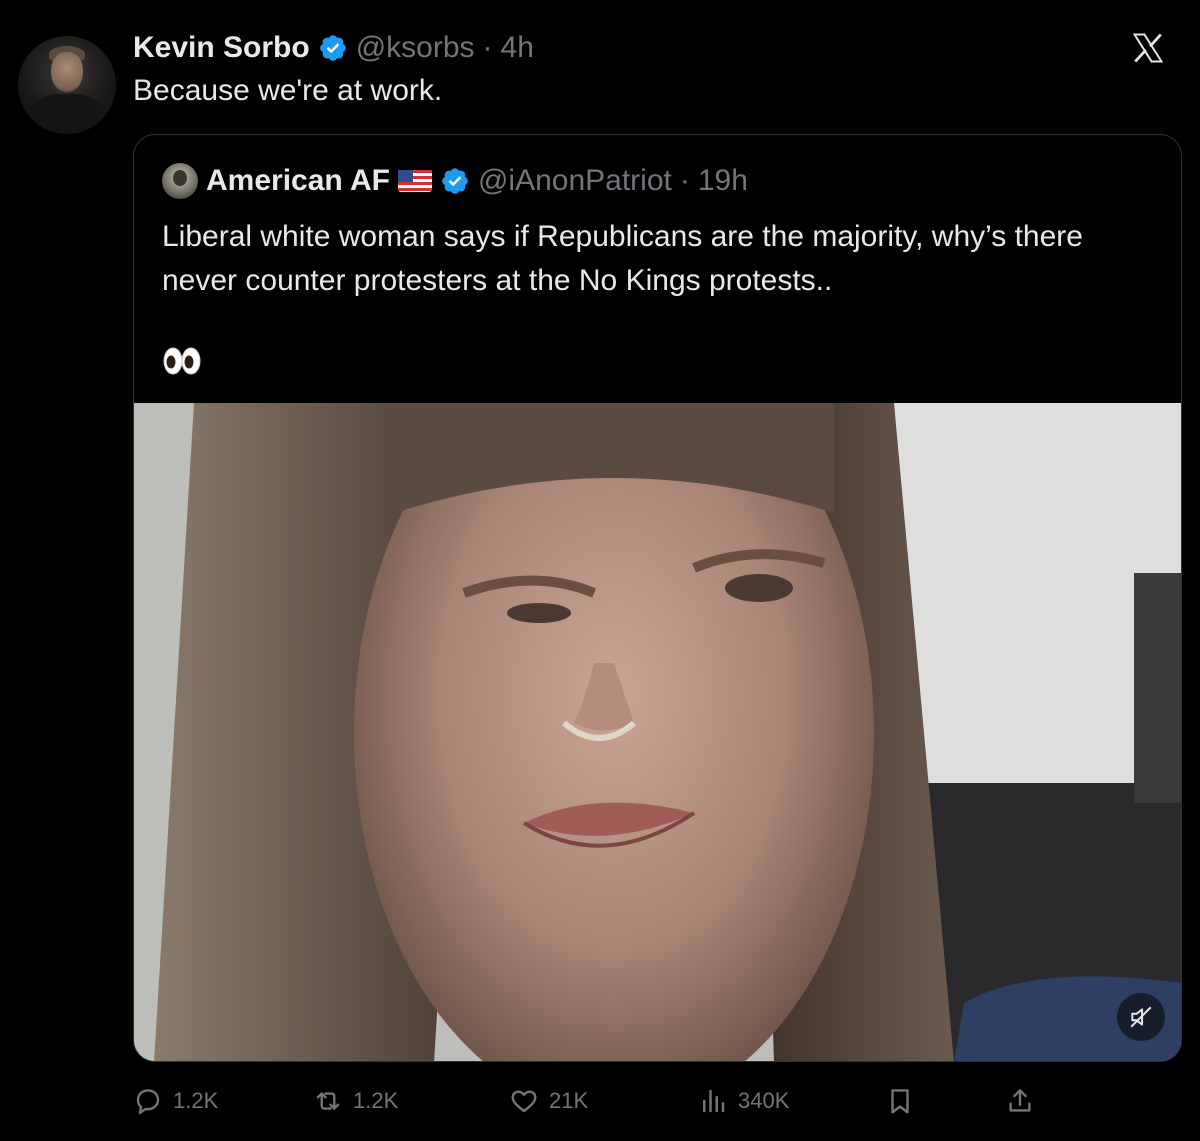 This screenshot has height=1141, width=1200. I want to click on views-button: 340K, so click(743, 1101).